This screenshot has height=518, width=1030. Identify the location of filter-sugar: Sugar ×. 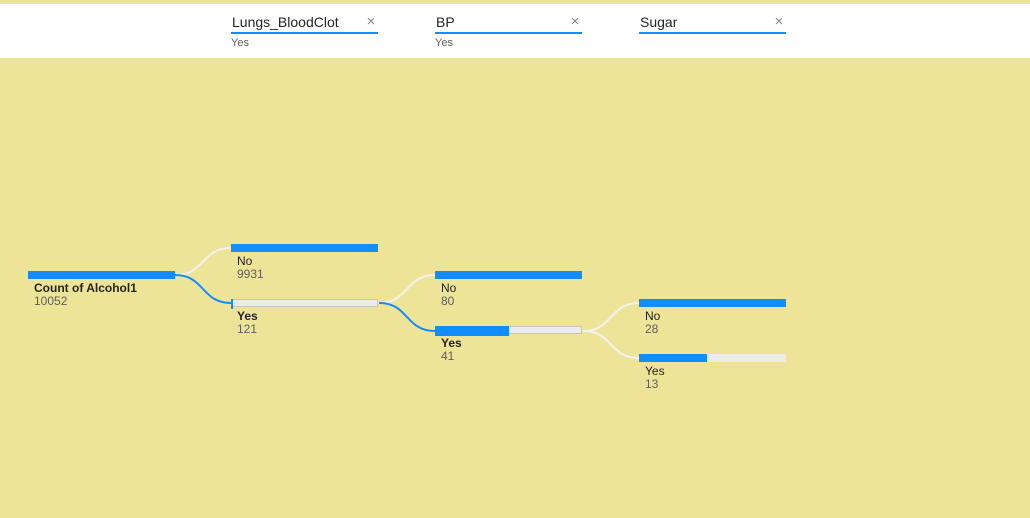
(712, 24).